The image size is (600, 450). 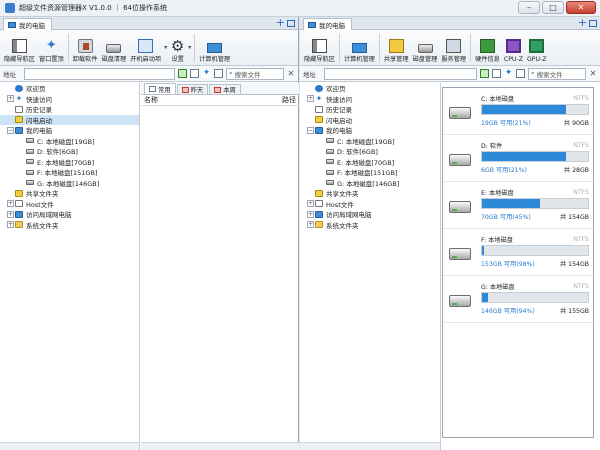 I want to click on column-name: 名称, so click(x=151, y=100).